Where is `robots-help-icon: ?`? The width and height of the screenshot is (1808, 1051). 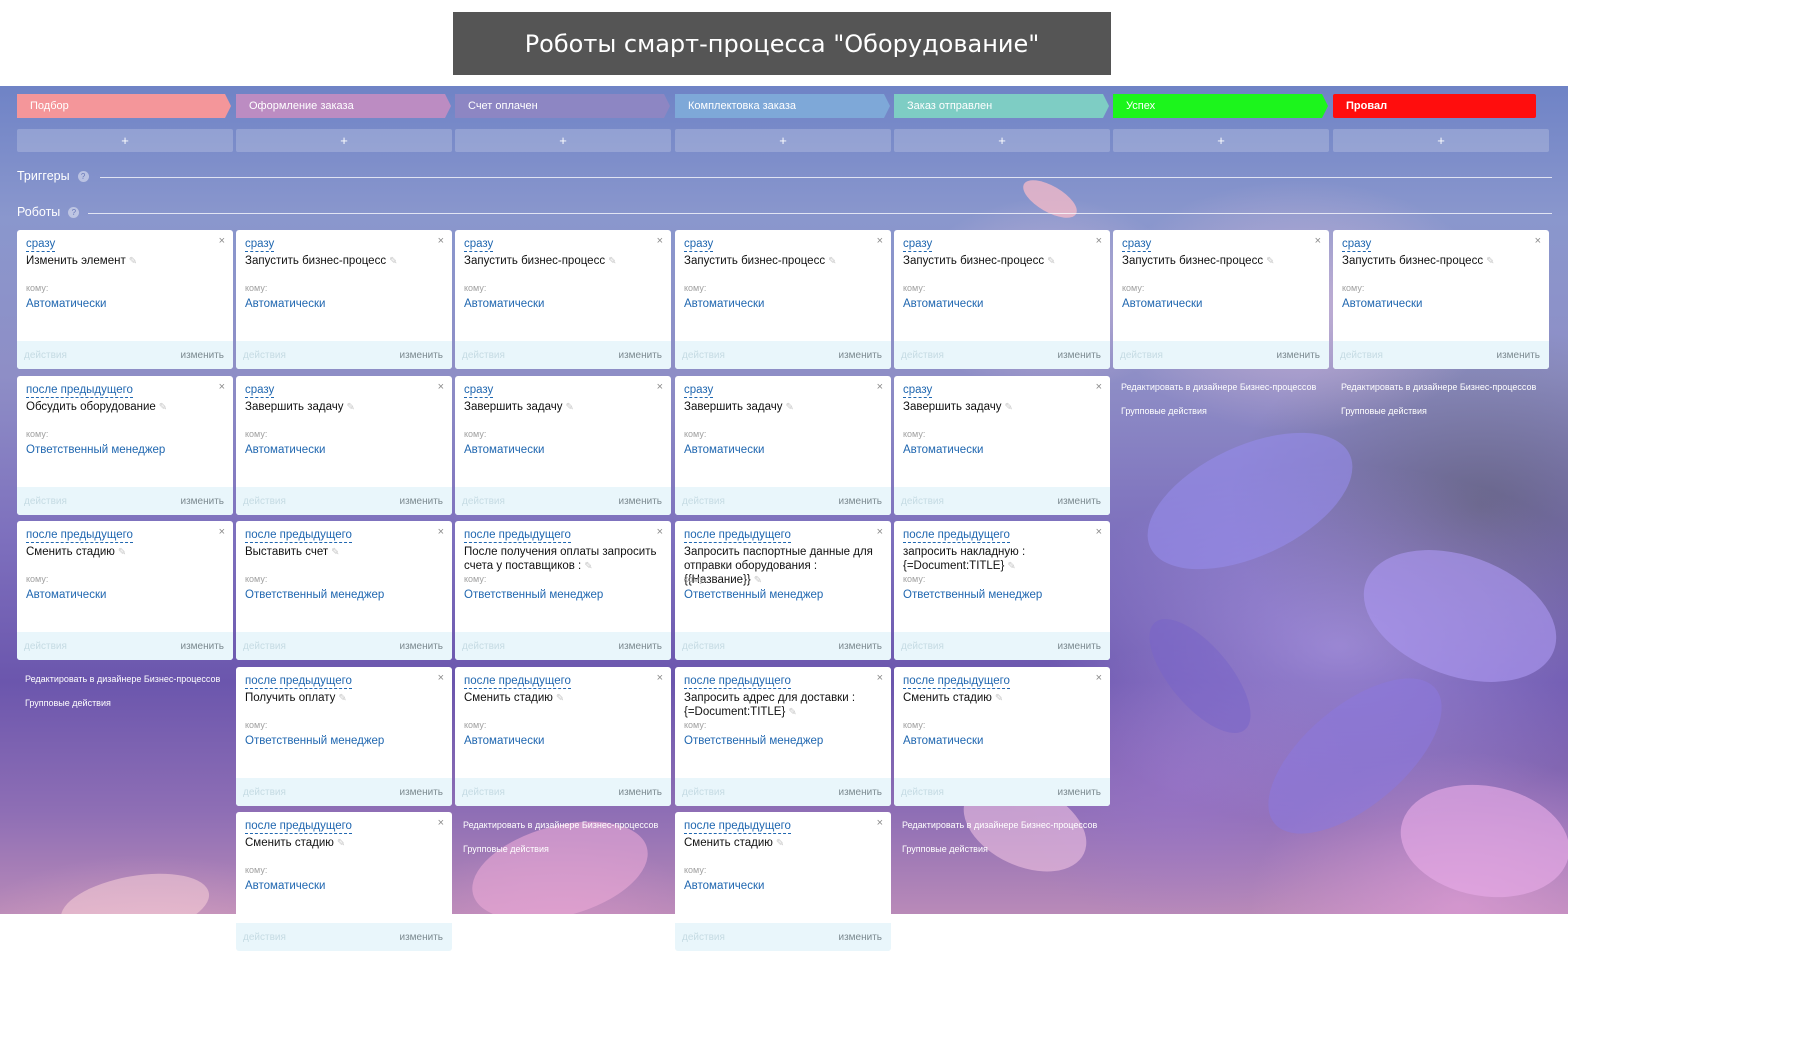
robots-help-icon: ? is located at coordinates (74, 212).